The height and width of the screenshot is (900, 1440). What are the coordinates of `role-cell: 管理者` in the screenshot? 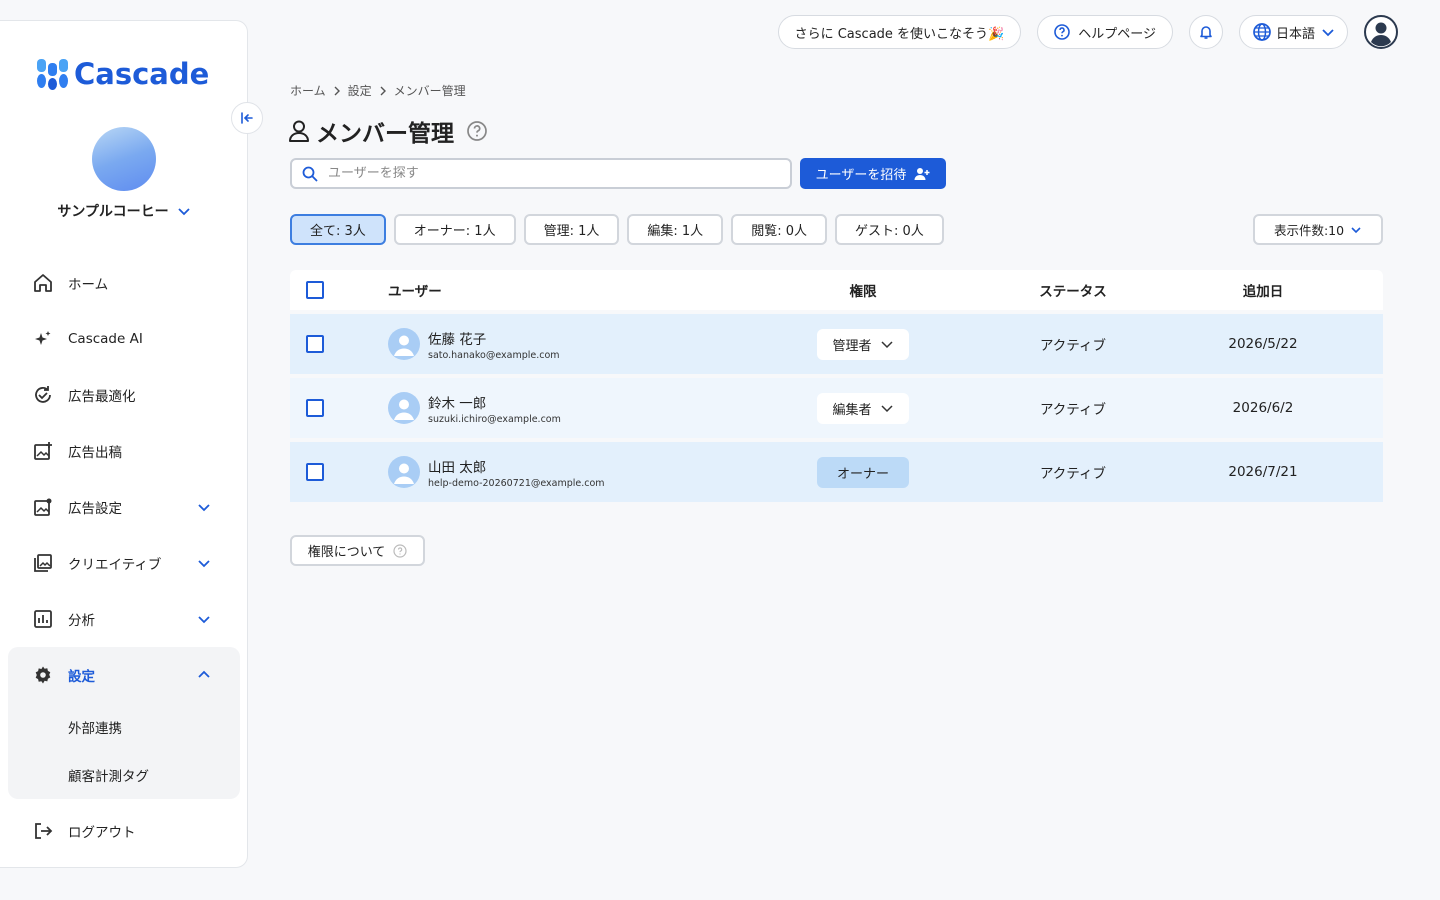 It's located at (863, 344).